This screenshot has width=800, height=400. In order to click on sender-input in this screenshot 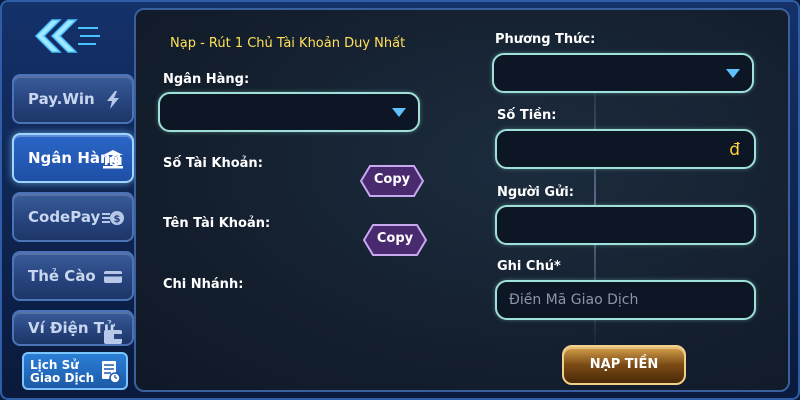, I will do `click(625, 225)`.